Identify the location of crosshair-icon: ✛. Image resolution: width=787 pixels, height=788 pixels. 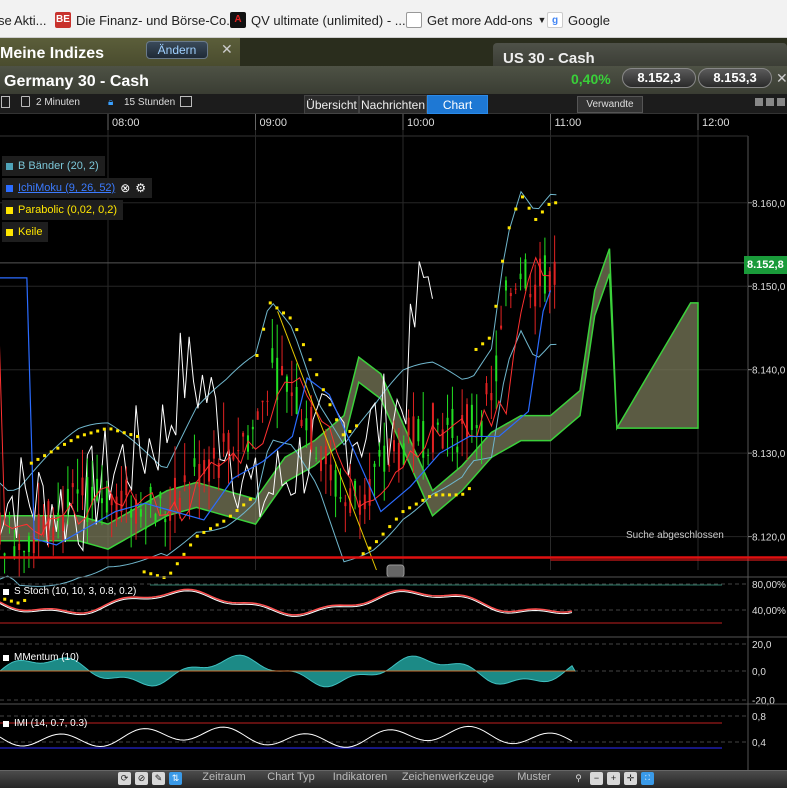
(630, 778).